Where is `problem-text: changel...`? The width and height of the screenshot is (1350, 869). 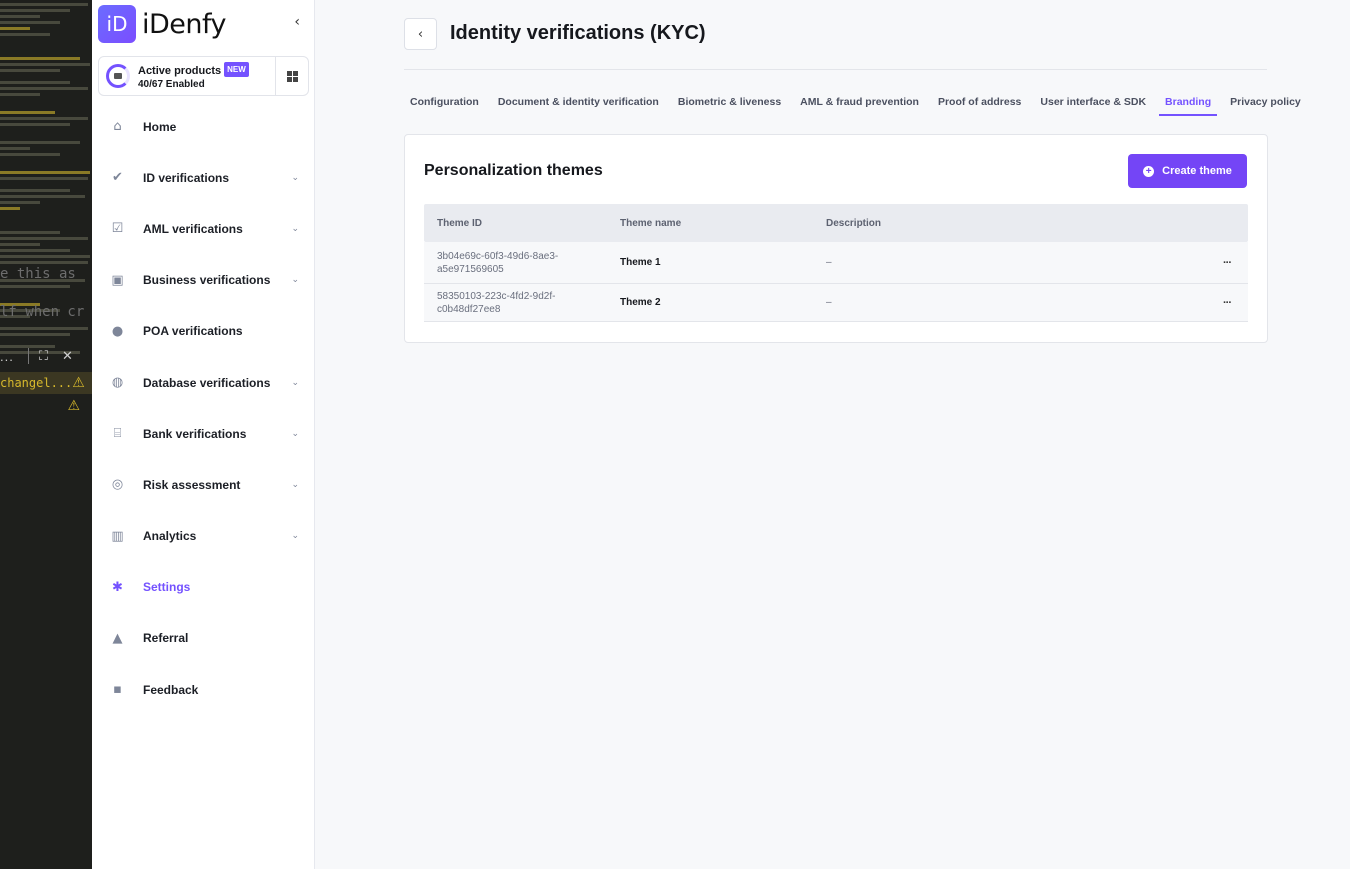 problem-text: changel... is located at coordinates (36, 383).